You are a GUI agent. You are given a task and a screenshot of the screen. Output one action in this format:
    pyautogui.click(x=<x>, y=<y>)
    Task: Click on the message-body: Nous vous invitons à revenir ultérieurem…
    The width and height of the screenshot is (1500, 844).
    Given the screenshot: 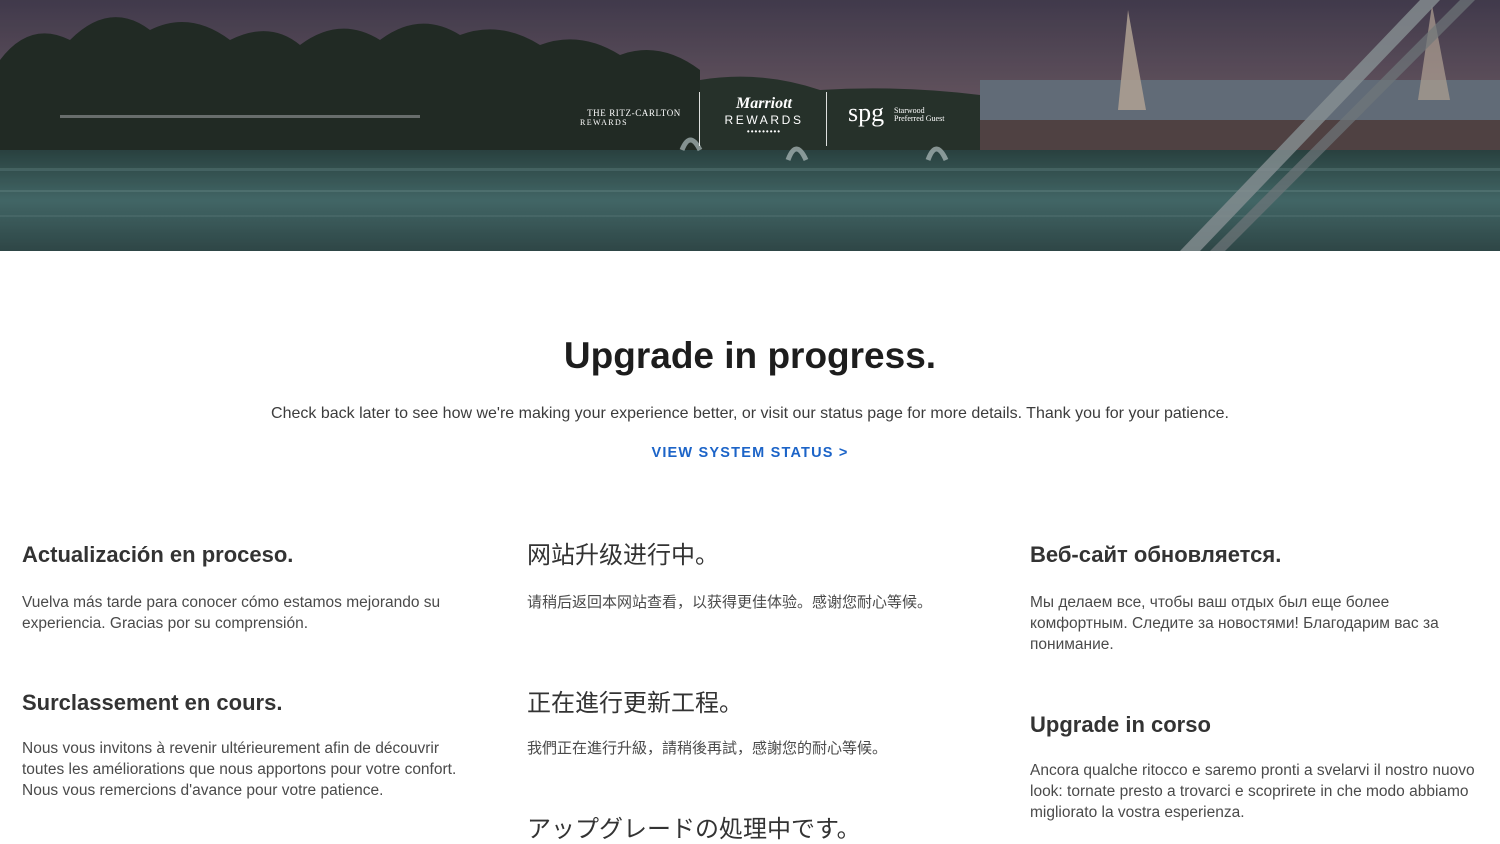 What is the action you would take?
    pyautogui.click(x=239, y=769)
    